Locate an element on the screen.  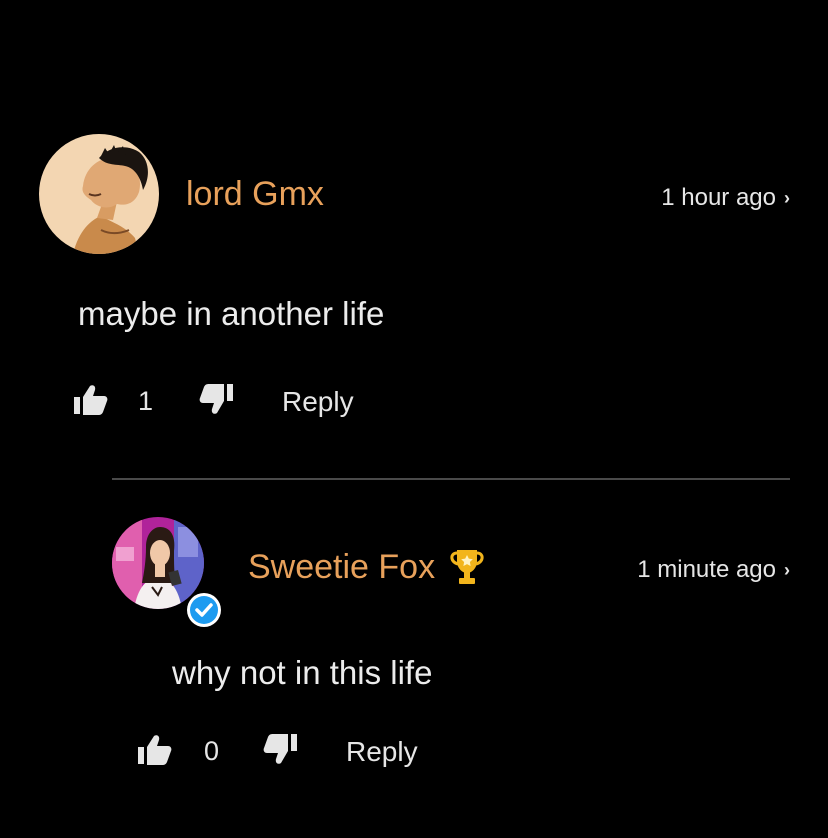
comment-text: maybe in another life is located at coordinates (231, 313).